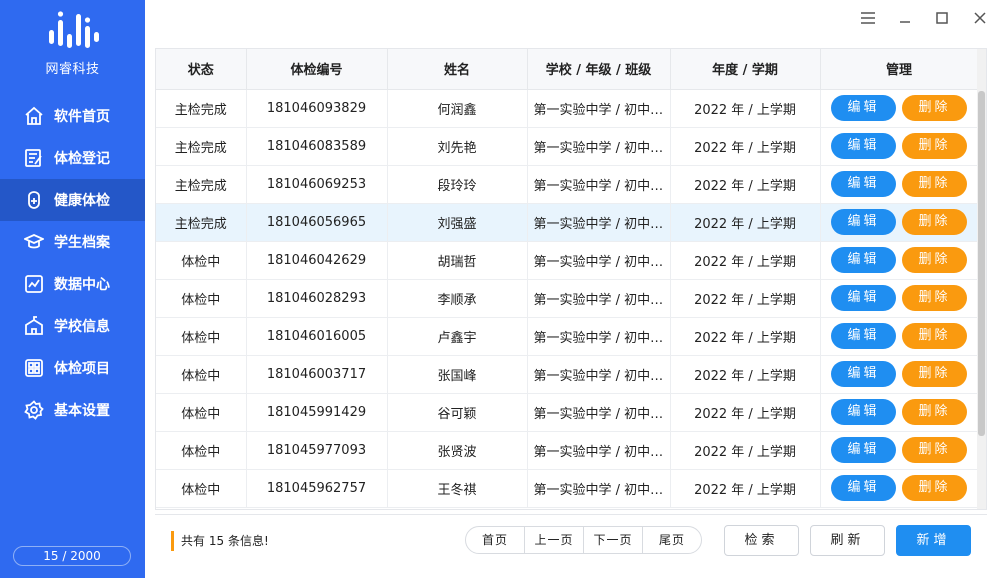 Image resolution: width=1000 pixels, height=578 pixels. Describe the element at coordinates (457, 488) in the screenshot. I see `cell-name: 王冬祺` at that location.